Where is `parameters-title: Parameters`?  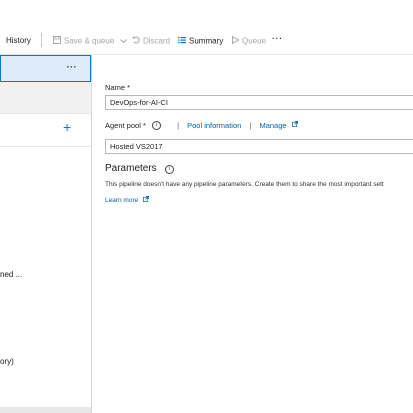 parameters-title: Parameters is located at coordinates (131, 168).